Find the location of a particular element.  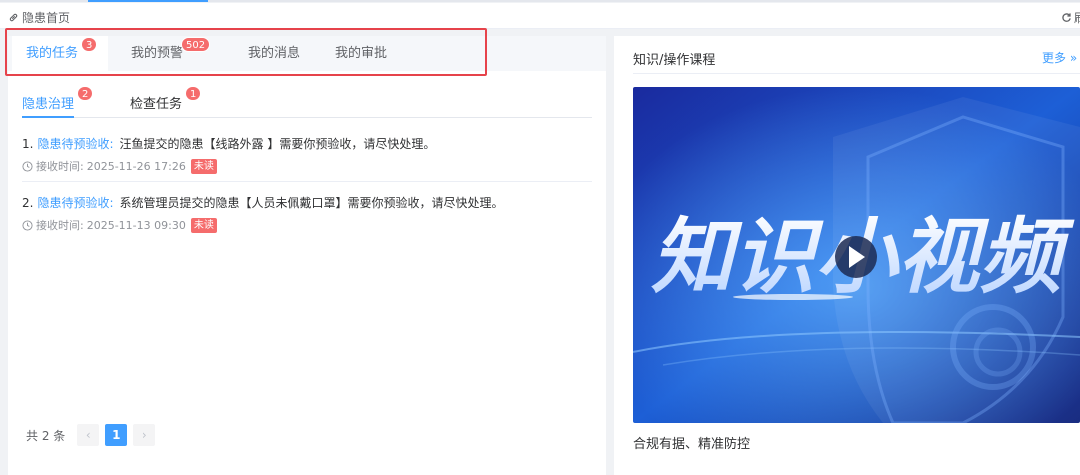

subtab-hazard-governance-label: 隐患治理 is located at coordinates (48, 104).